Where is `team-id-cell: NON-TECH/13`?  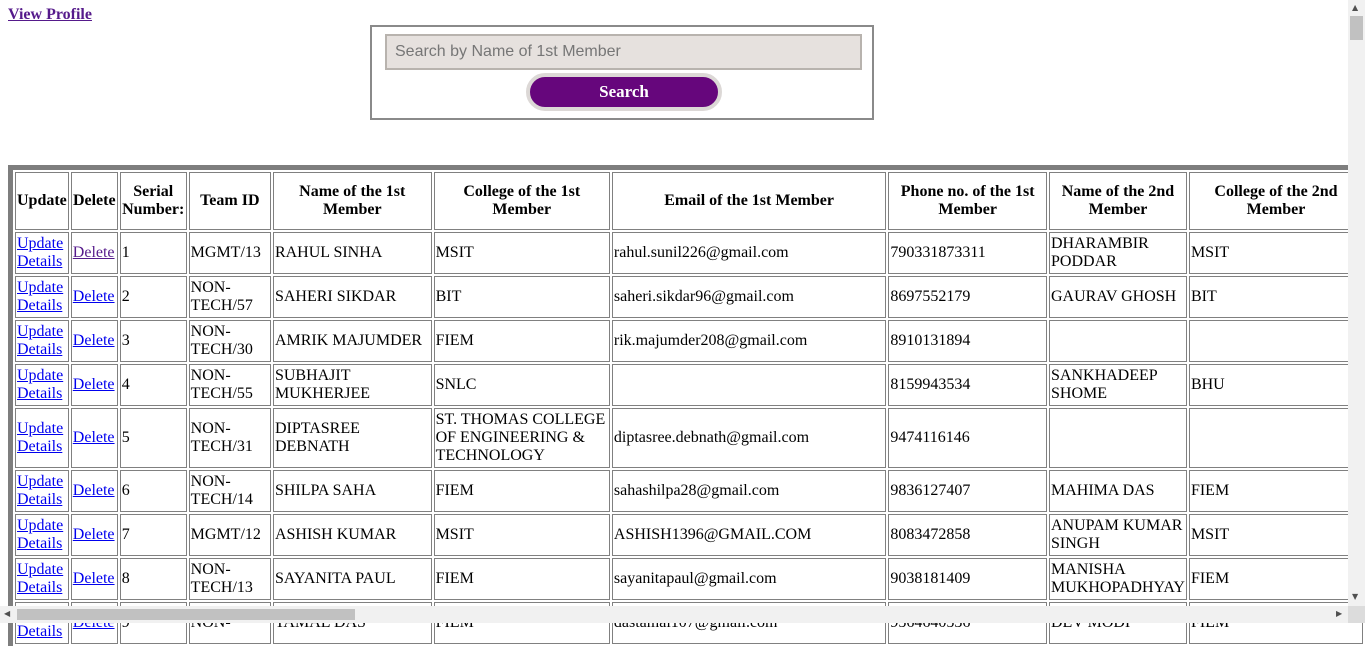
team-id-cell: NON-TECH/13 is located at coordinates (229, 579).